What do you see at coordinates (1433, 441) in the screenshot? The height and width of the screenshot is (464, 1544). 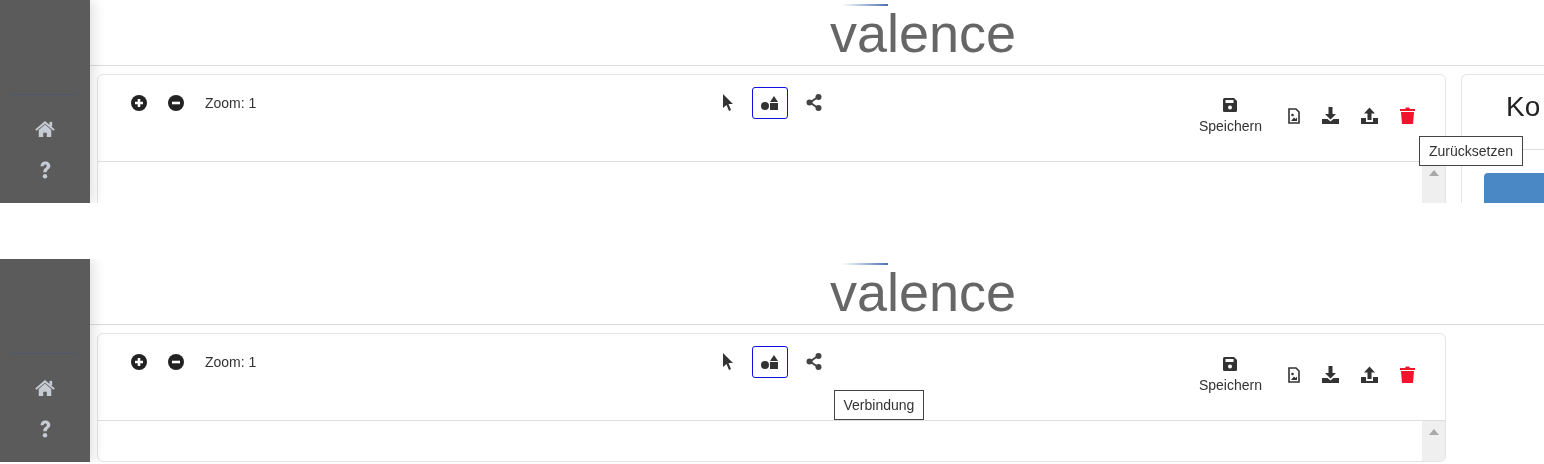 I see `scrollbar` at bounding box center [1433, 441].